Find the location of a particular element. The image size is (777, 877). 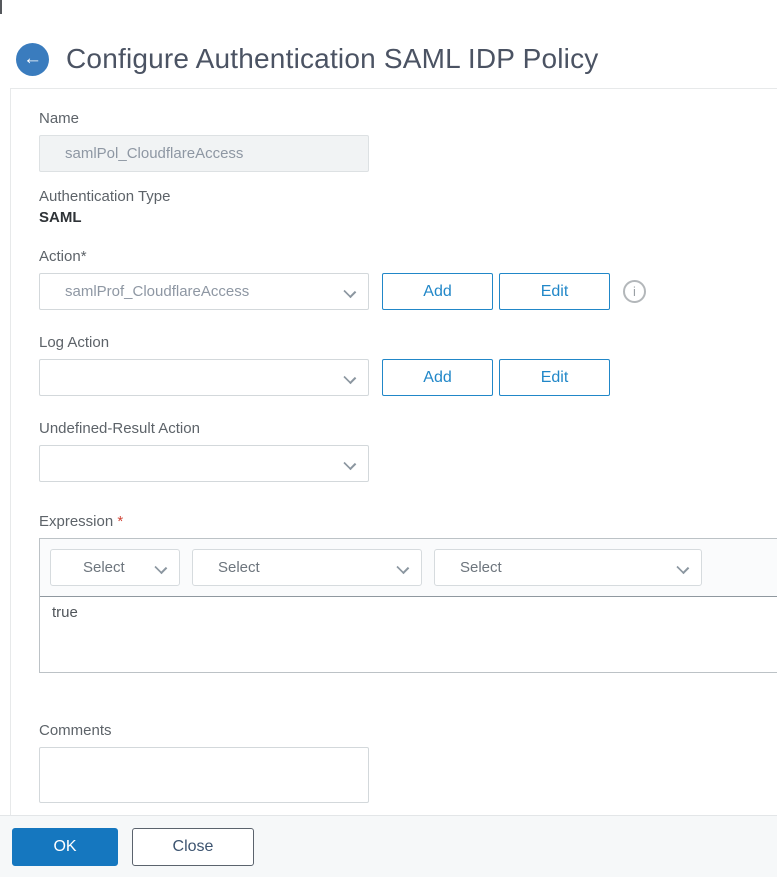

name-input-value: samlPol_CloudflareAccess is located at coordinates (154, 153).